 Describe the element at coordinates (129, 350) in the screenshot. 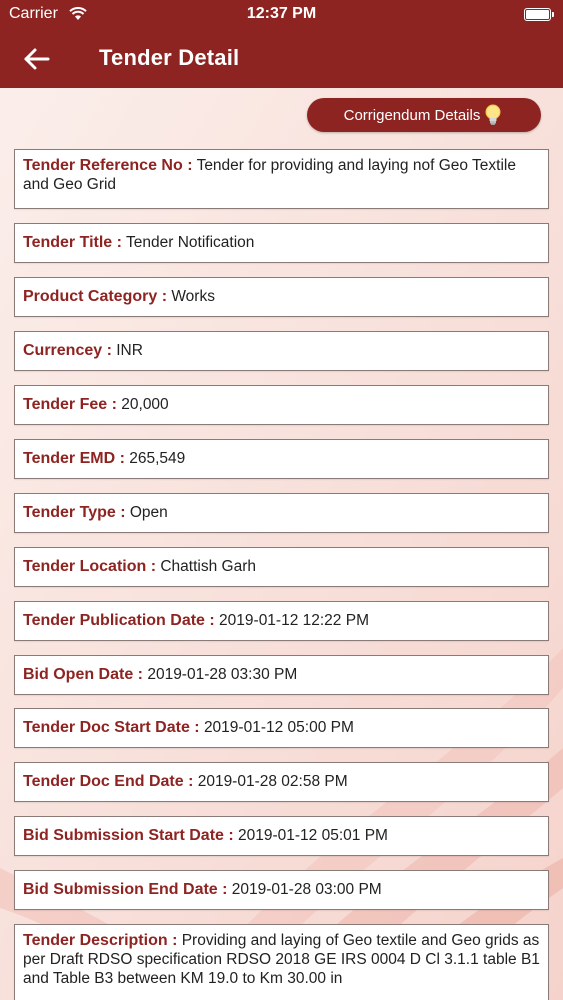

I see `tender-field-value: INR` at that location.